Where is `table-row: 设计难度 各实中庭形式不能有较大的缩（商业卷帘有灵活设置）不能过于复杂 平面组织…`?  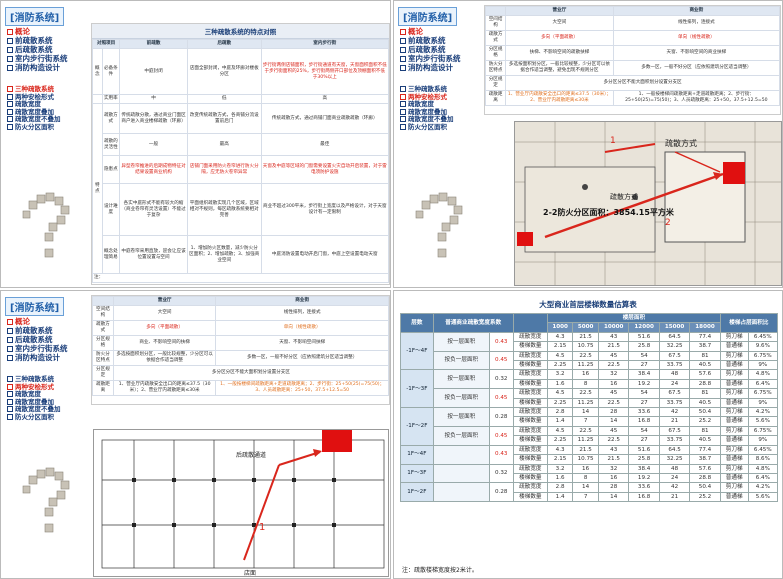 table-row: 设计难度 各实中庭形式不能有较大的缩（商业卷帘有灵活设置）不能过于复杂 平面组织… is located at coordinates (241, 209).